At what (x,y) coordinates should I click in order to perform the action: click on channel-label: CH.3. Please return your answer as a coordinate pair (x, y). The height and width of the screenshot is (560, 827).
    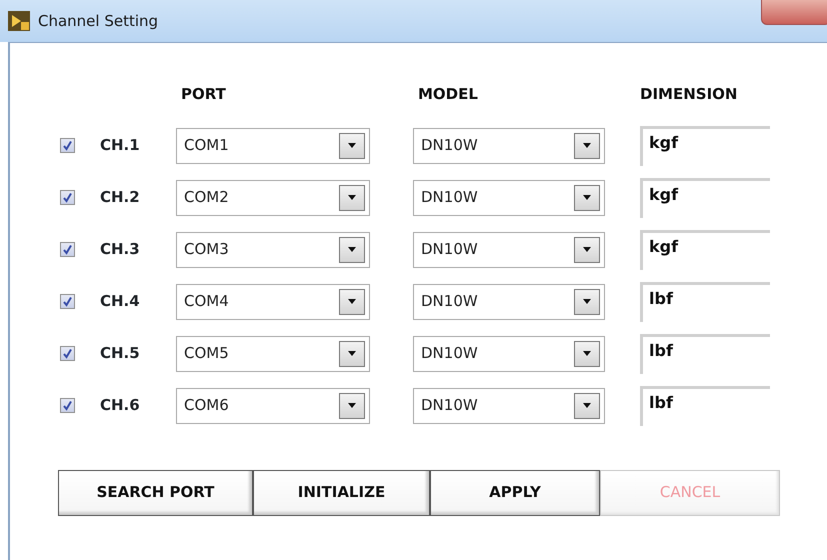
    Looking at the image, I should click on (120, 249).